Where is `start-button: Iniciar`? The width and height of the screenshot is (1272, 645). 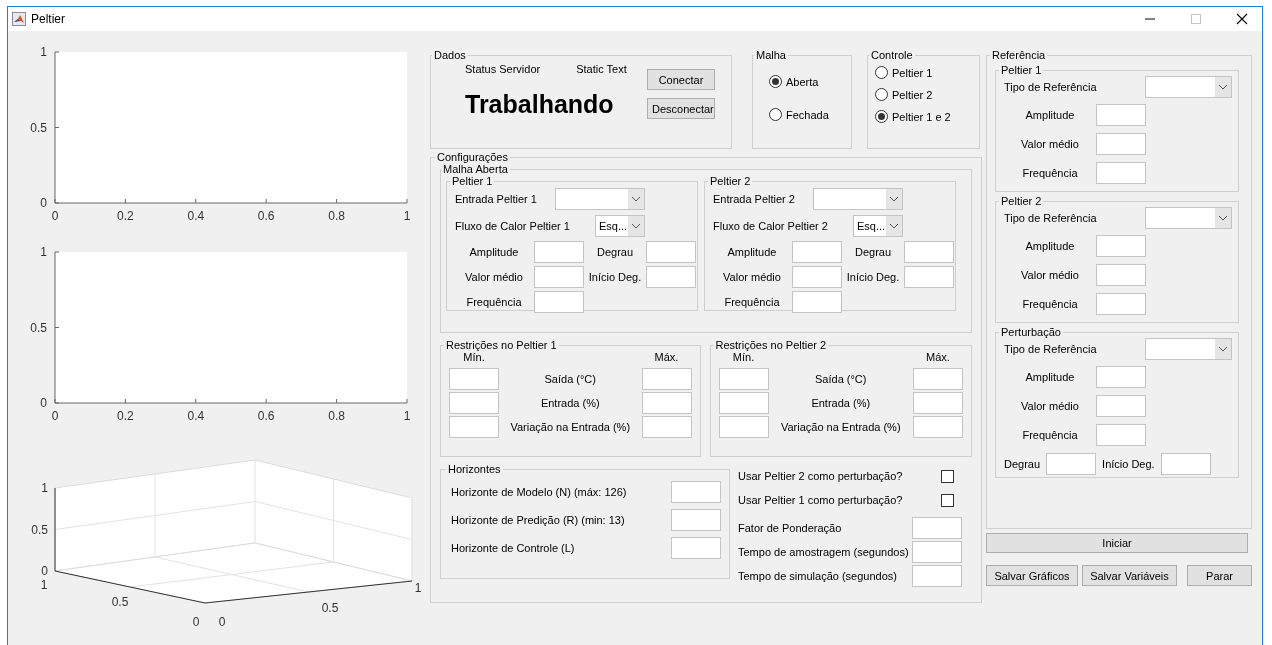
start-button: Iniciar is located at coordinates (1117, 543).